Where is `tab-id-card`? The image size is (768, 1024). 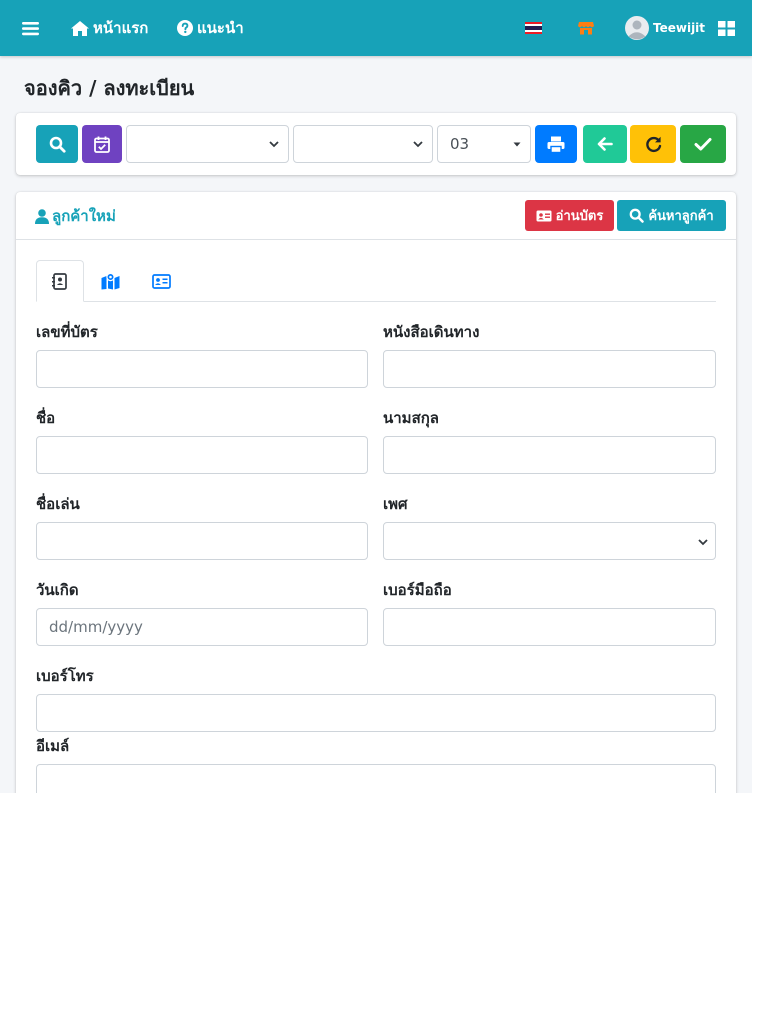 tab-id-card is located at coordinates (161, 281).